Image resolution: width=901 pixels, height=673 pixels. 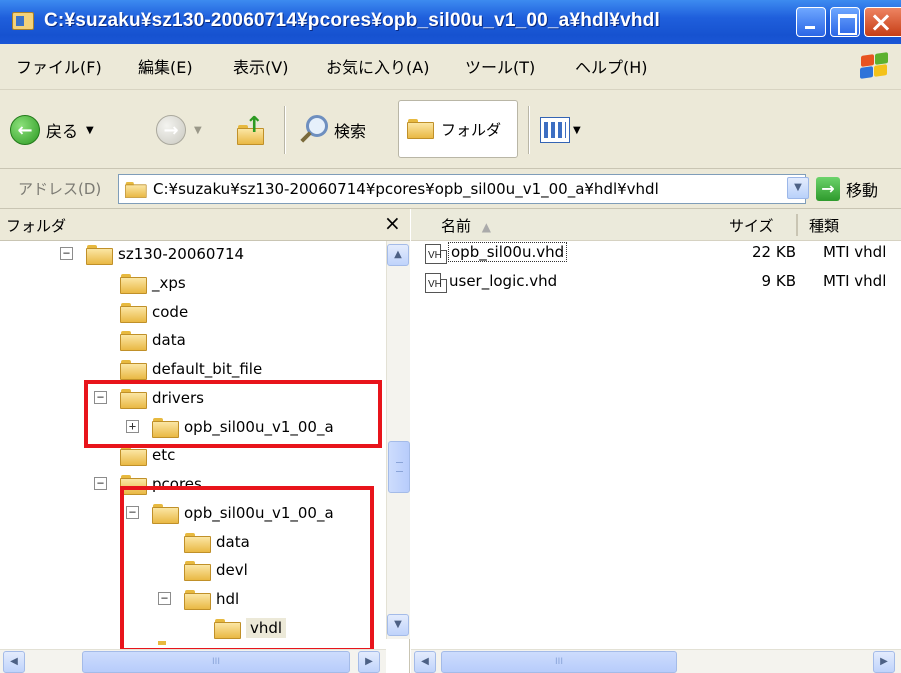 I want to click on search-label: 検索, so click(x=350, y=131).